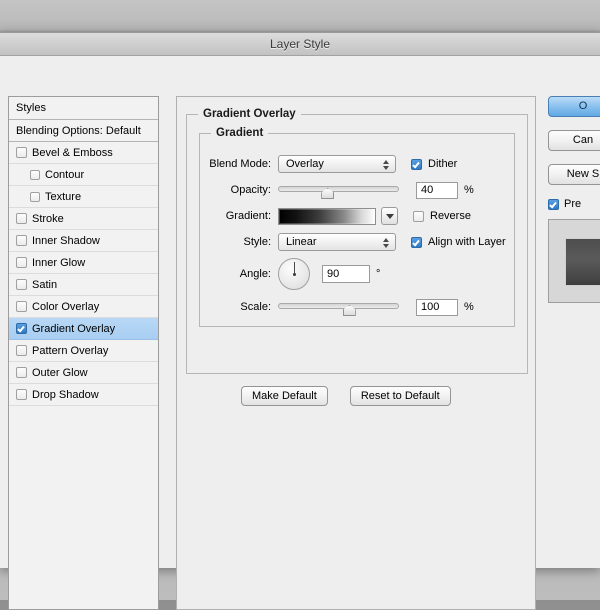  I want to click on bevel-emboss-checkbox, so click(21, 152).